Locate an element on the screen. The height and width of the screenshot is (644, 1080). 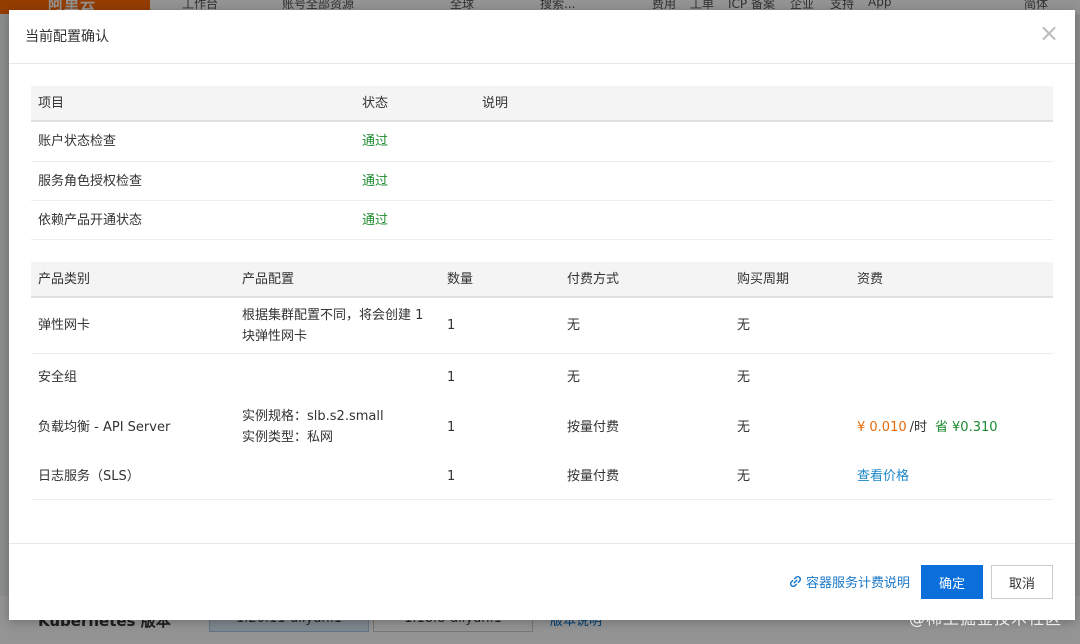
config-line: 块弹性网卡 is located at coordinates (275, 336).